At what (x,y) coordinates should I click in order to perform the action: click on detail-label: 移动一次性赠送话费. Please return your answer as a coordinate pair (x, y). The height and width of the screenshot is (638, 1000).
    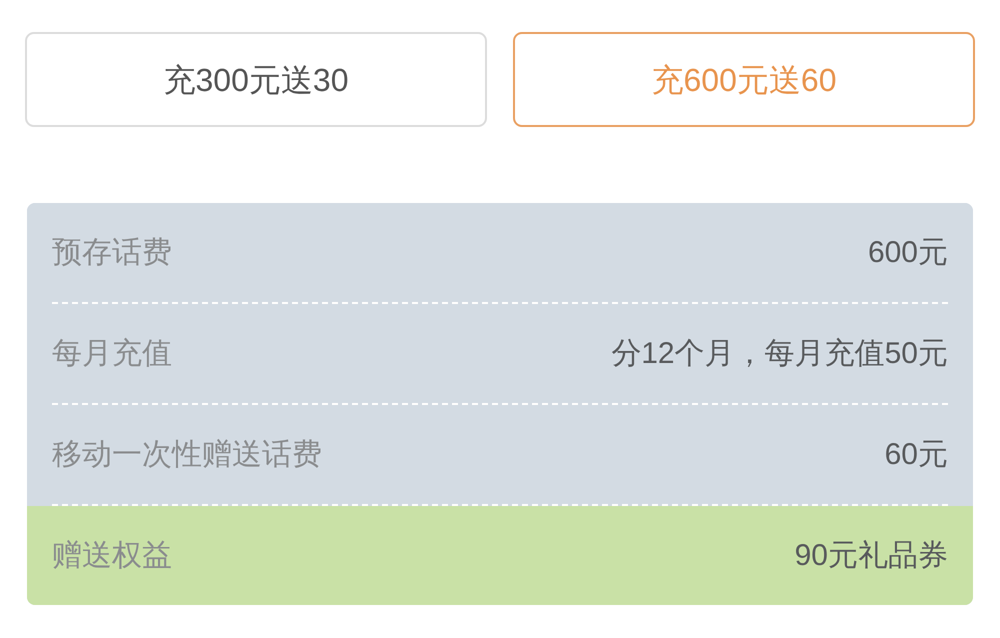
    Looking at the image, I should click on (187, 455).